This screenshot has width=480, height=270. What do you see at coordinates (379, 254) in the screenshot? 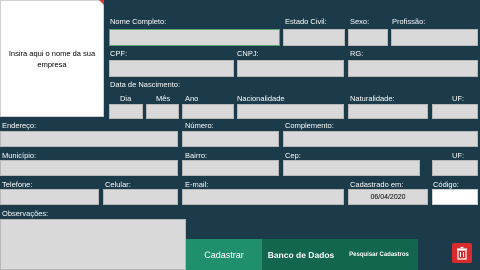
I see `pesquisar-cadastros-button: Pesquisar Cadastros` at bounding box center [379, 254].